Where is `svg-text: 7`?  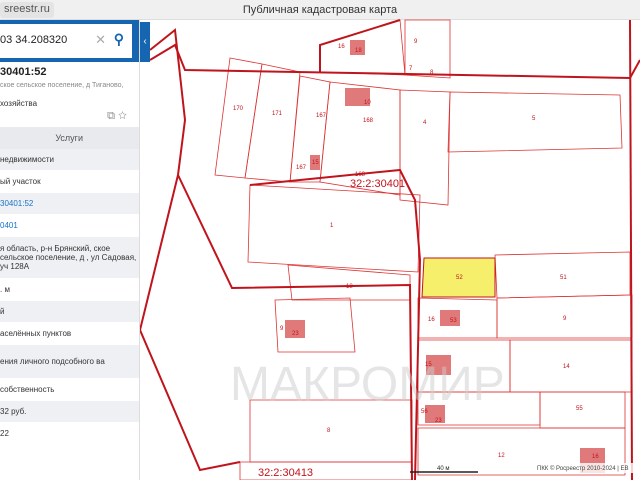
svg-text: 7 is located at coordinates (411, 69).